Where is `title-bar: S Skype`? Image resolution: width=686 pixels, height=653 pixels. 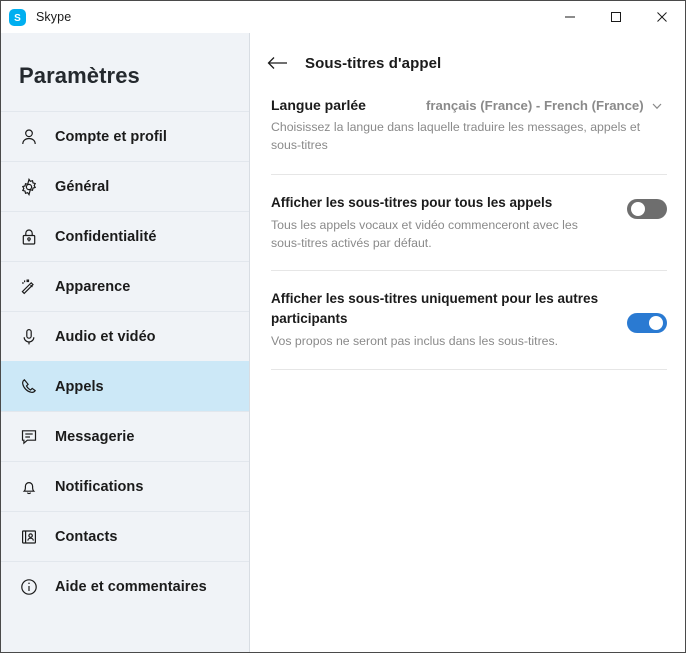
title-bar: S Skype is located at coordinates (343, 17).